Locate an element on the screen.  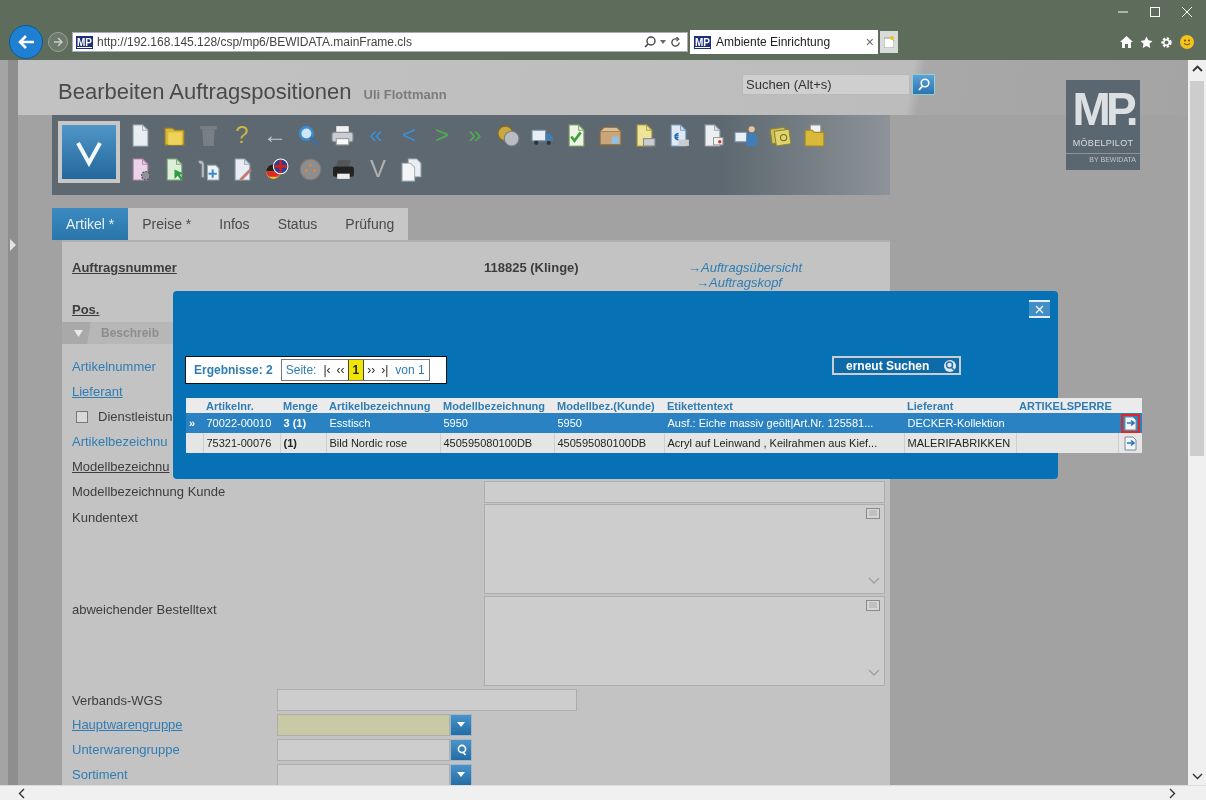
toolbar-button: » is located at coordinates (475, 135).